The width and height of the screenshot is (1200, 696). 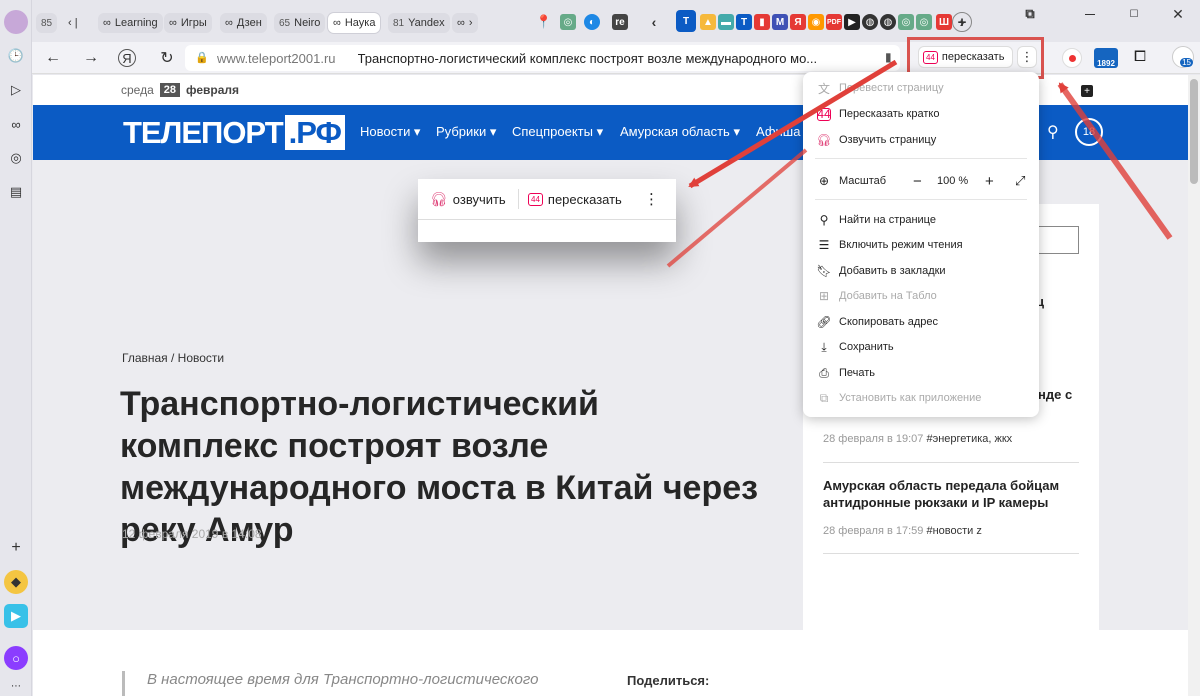 What do you see at coordinates (816, 22) in the screenshot?
I see `site-favicon: ◉` at bounding box center [816, 22].